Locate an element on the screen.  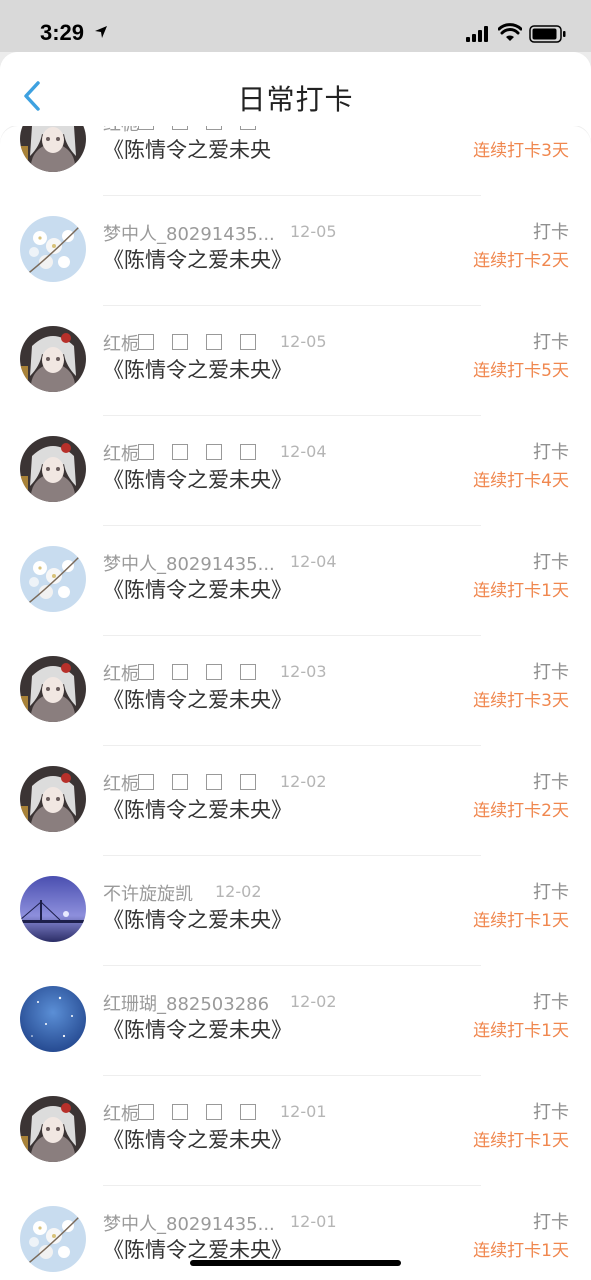
list-item: 红栀 12-03 《陈情令之爱未央》 打卡连续打卡3天 is located at coordinates (295, 691).